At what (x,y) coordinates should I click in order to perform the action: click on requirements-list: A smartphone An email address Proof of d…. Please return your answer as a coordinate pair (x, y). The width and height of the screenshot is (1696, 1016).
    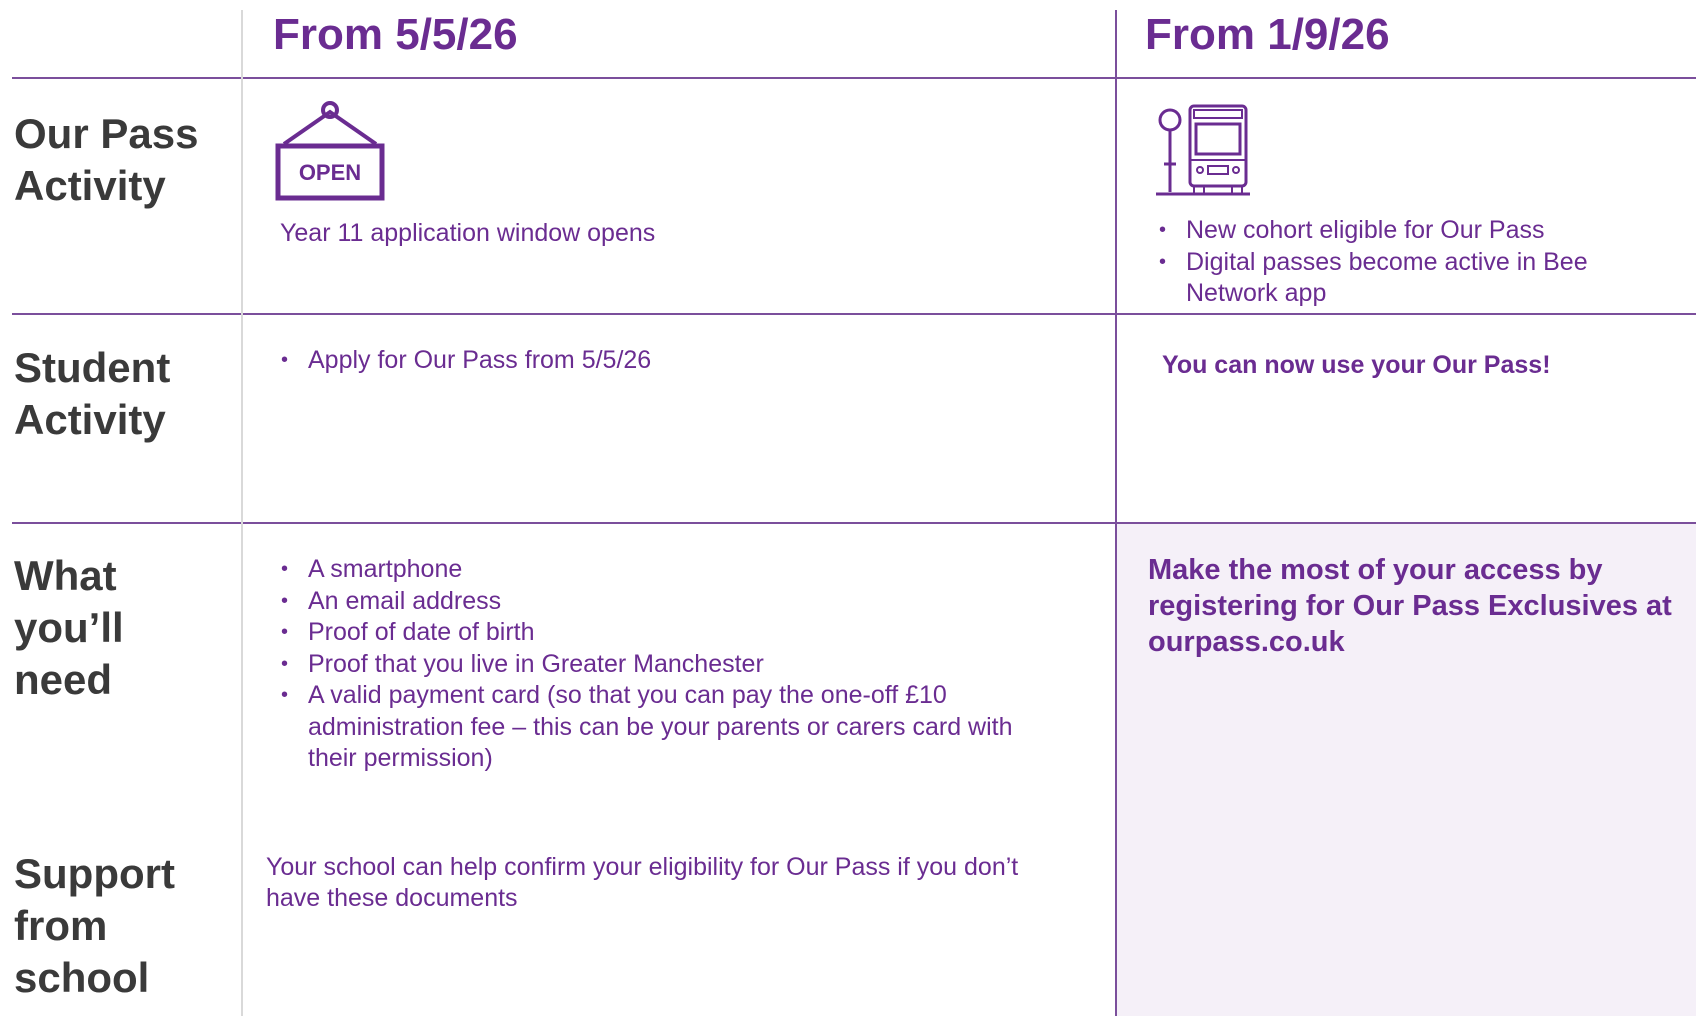
    Looking at the image, I should click on (662, 664).